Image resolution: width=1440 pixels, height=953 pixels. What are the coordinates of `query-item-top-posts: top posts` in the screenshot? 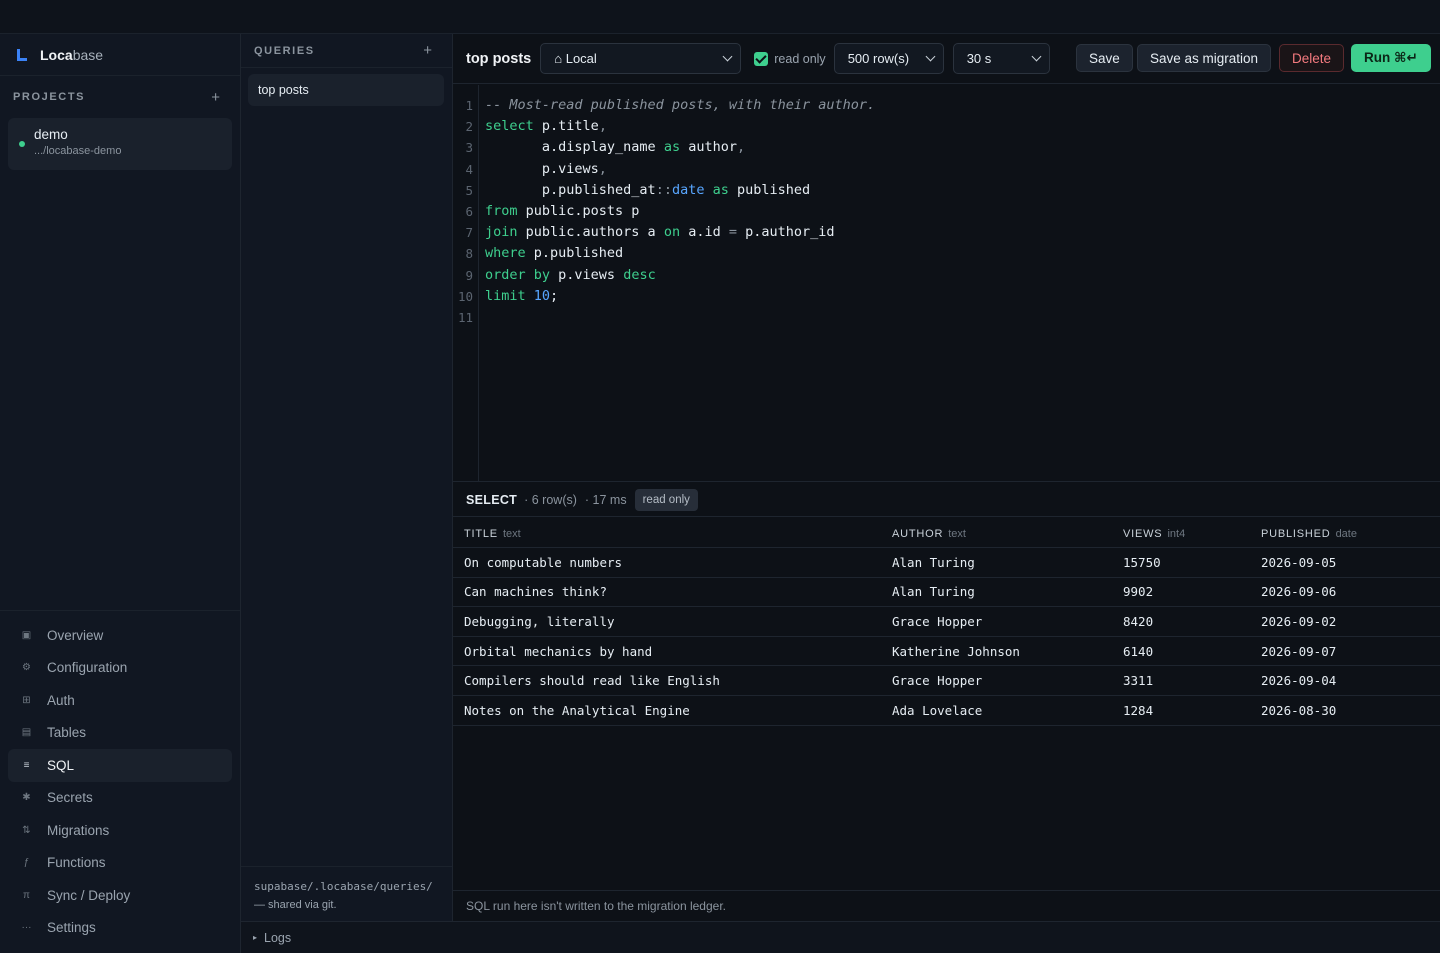 It's located at (346, 90).